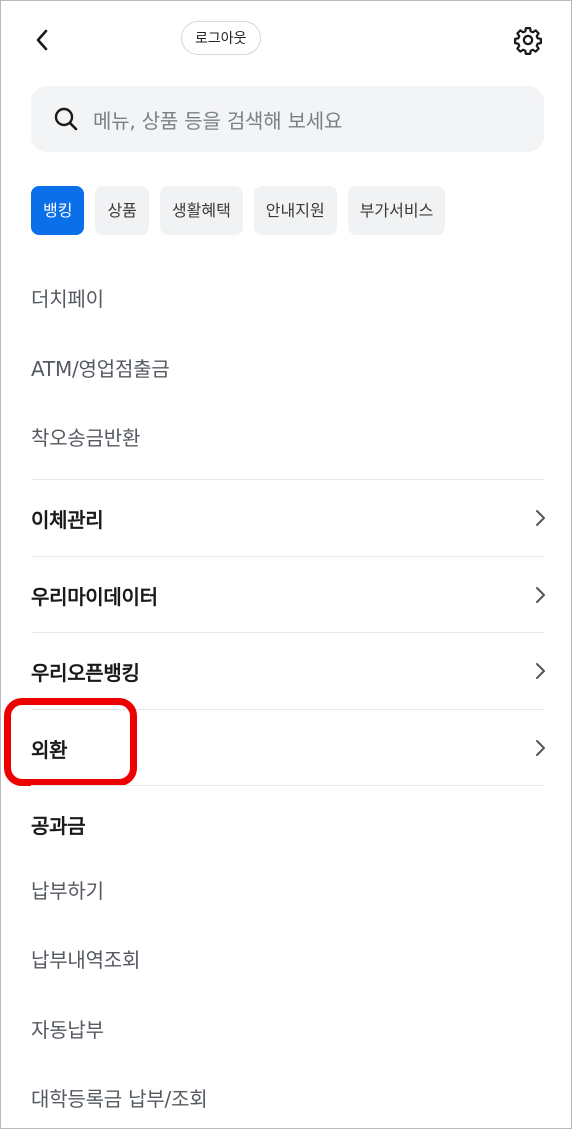 This screenshot has height=1129, width=572. I want to click on gear-icon, so click(528, 40).